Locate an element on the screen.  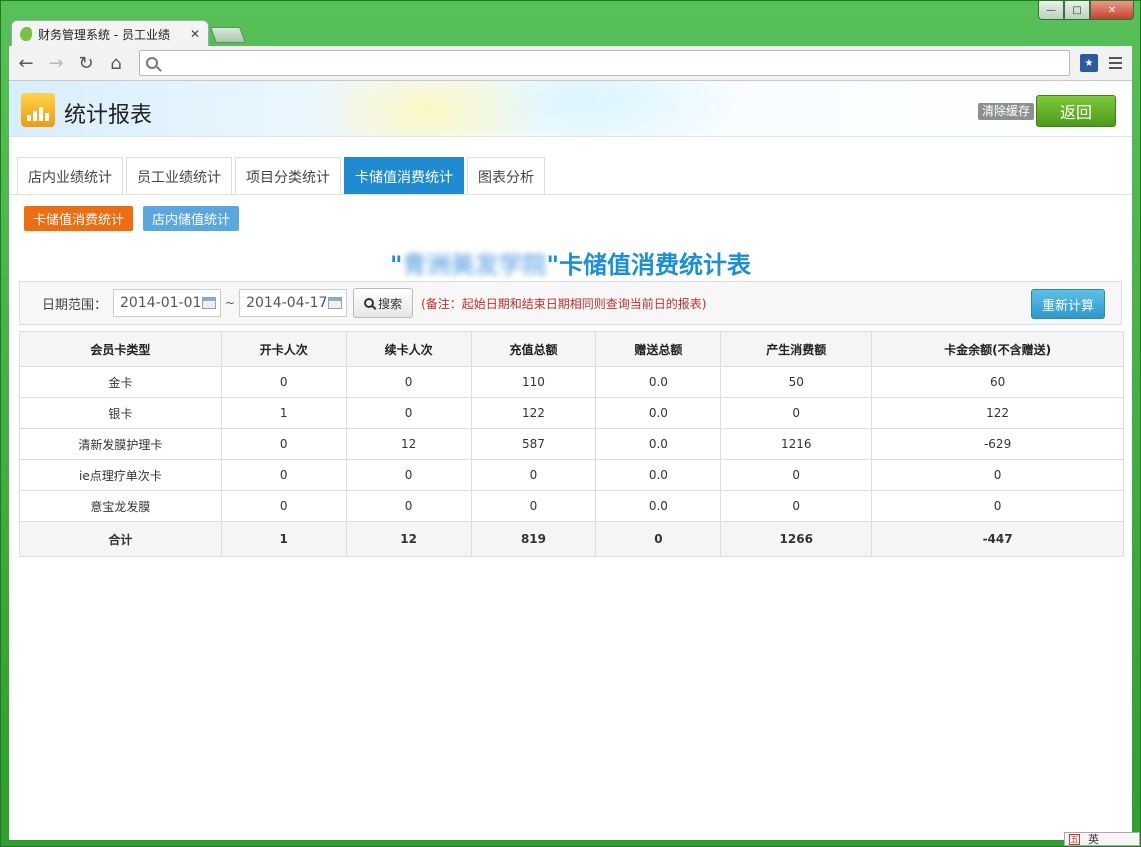
table-row: ie点理疗单次卡 0 0 0 0.0 0 0 is located at coordinates (571, 475).